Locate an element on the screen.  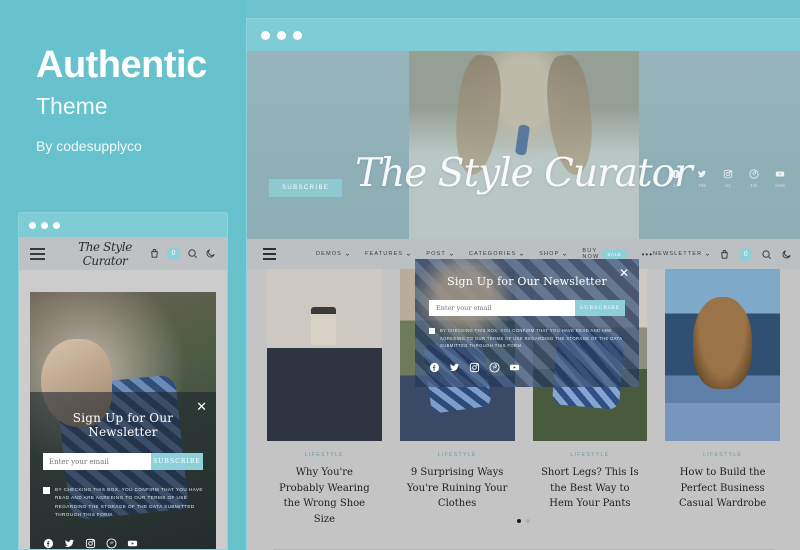
promo-text-block: Authentic Theme By codesupplyco is located at coordinates (141, 99).